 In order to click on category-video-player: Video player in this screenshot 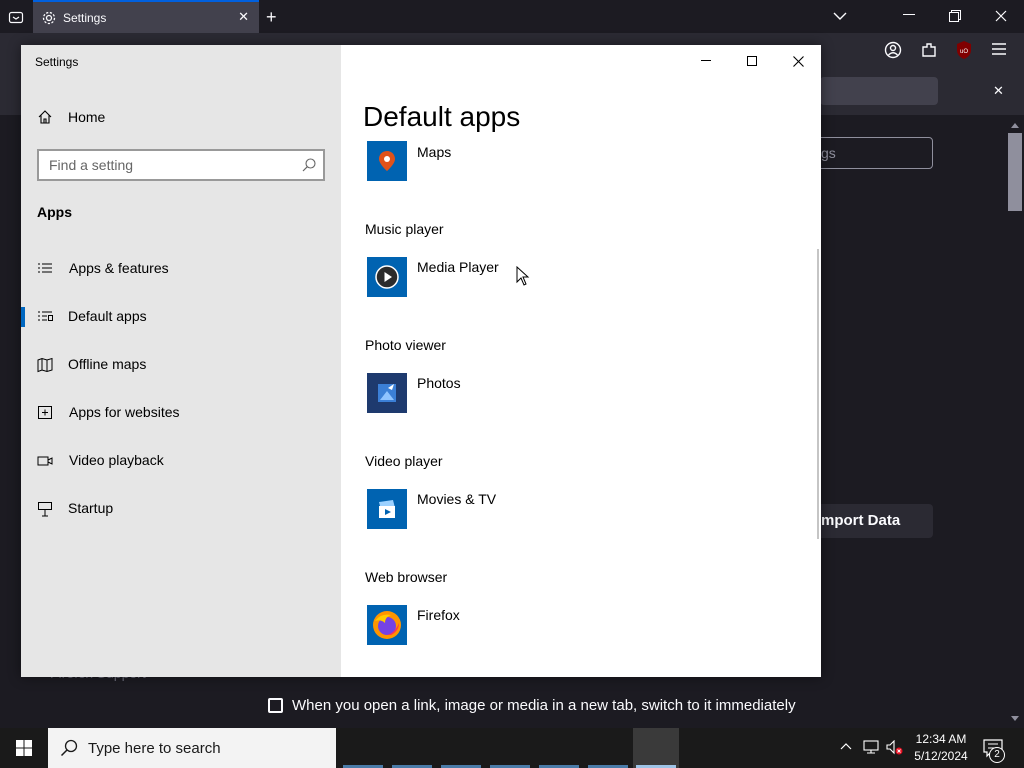, I will do `click(404, 461)`.